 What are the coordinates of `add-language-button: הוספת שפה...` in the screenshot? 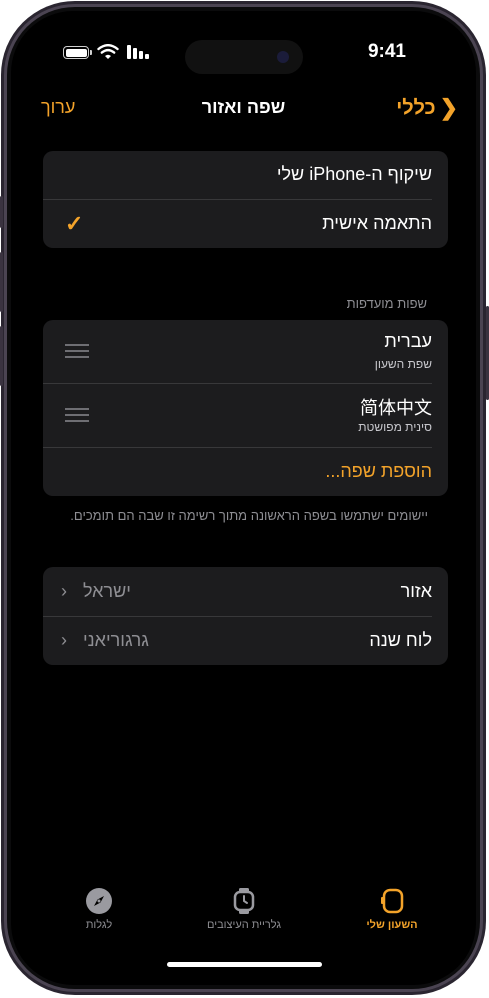 It's located at (245, 472).